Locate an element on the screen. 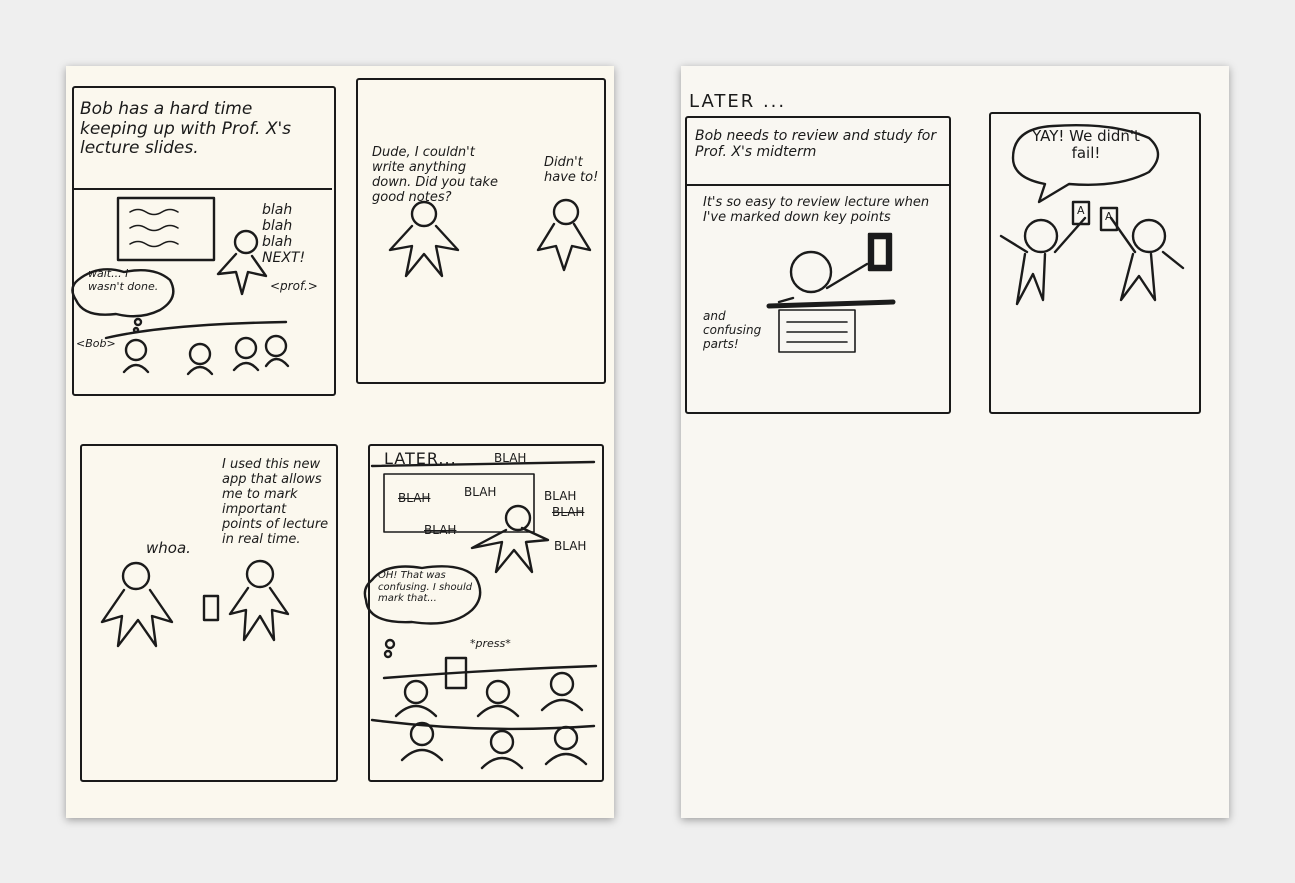  lecture-slide is located at coordinates (459, 503).